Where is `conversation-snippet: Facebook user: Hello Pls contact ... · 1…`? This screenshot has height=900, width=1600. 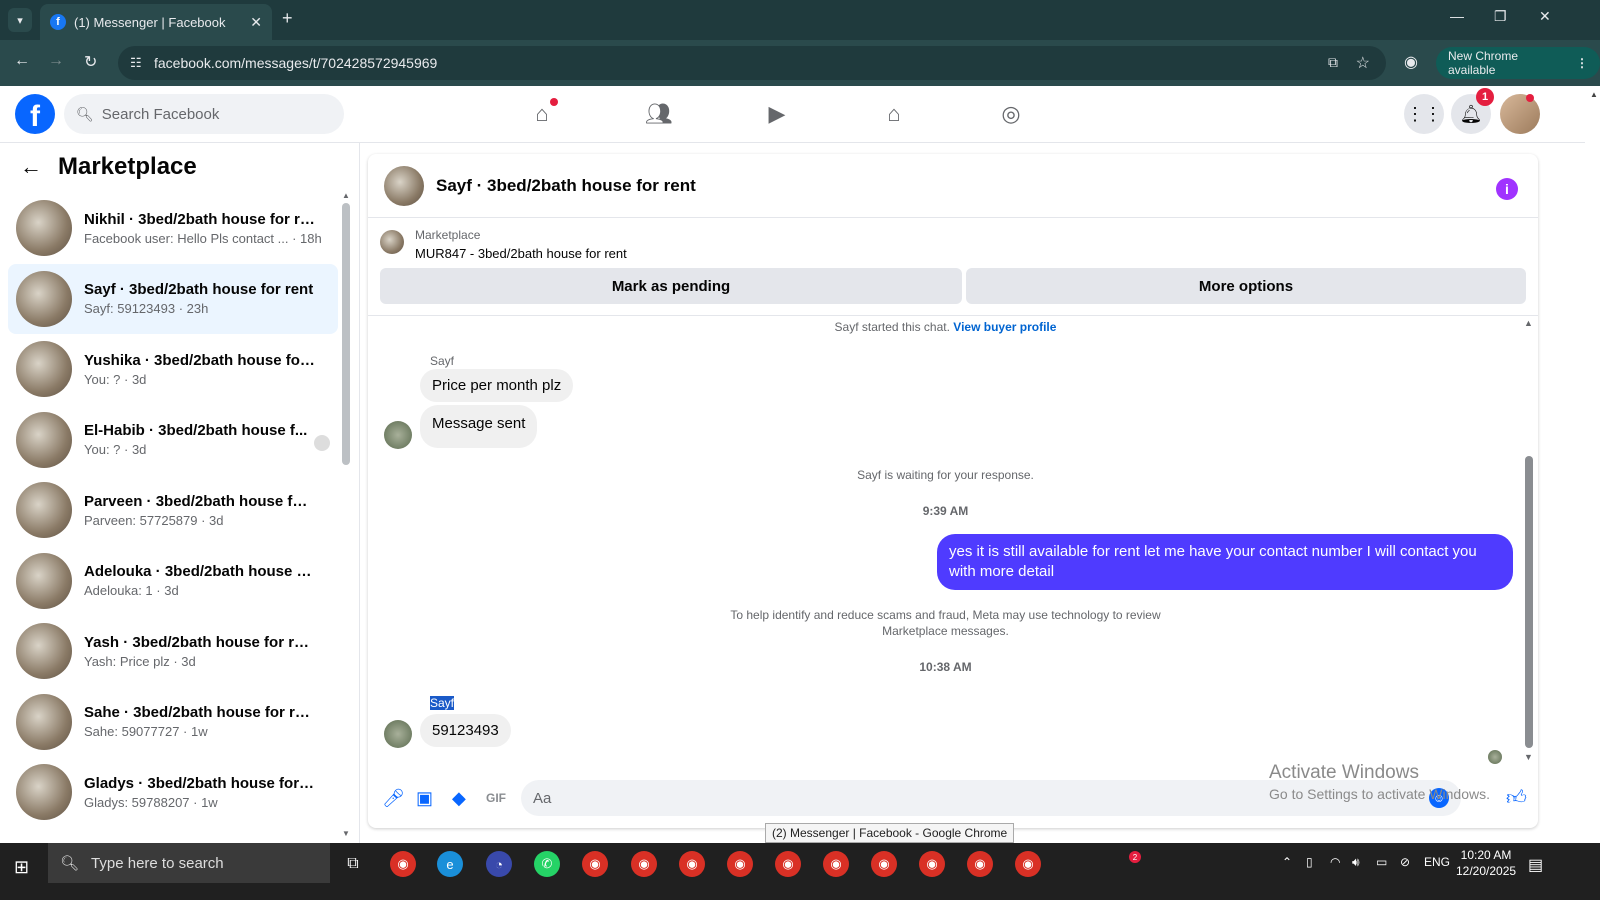 conversation-snippet: Facebook user: Hello Pls contact ... · 1… is located at coordinates (203, 238).